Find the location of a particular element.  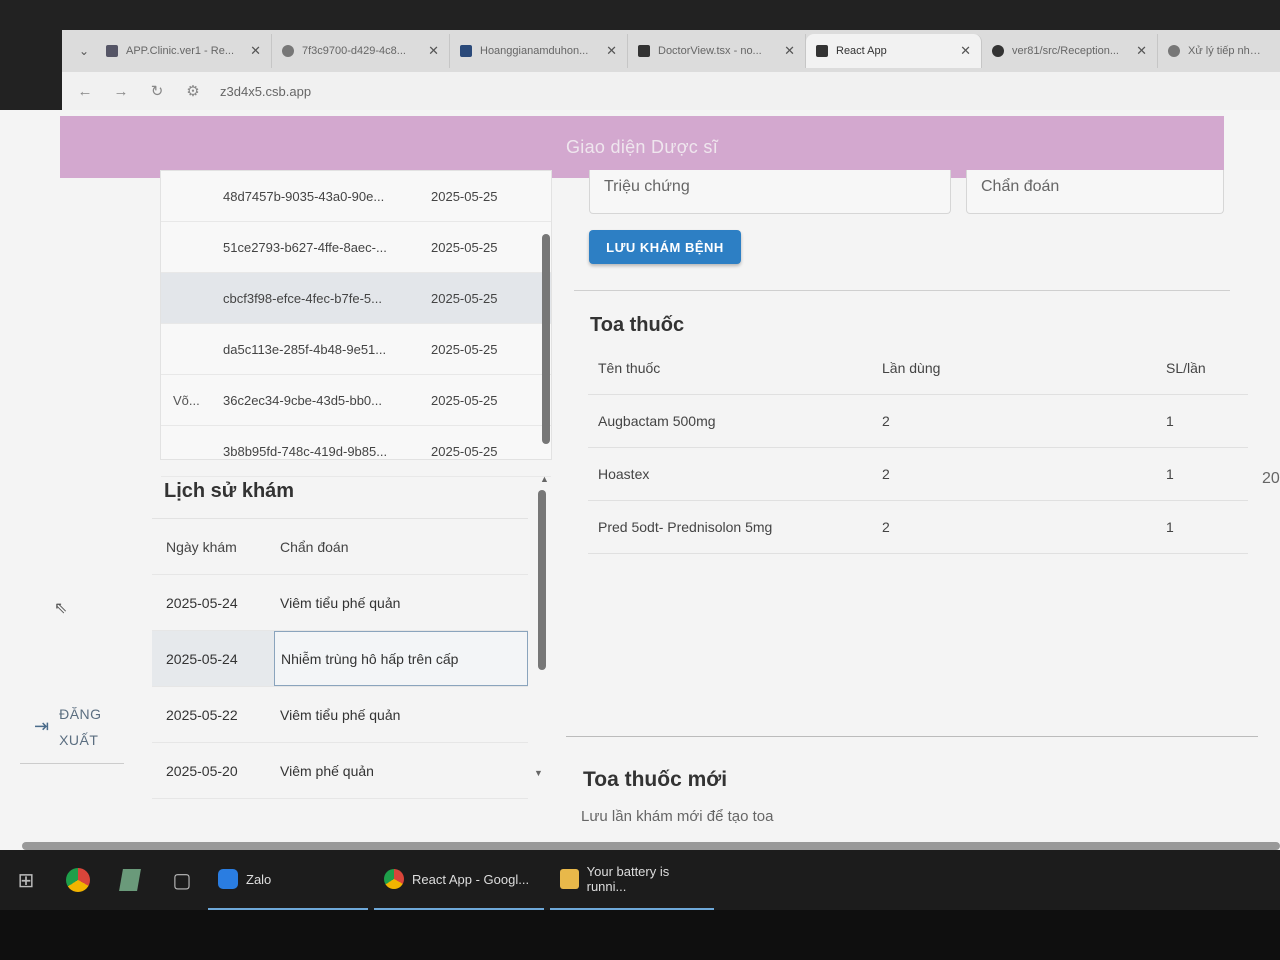

app-header: Giao diện Dược sĩ is located at coordinates (642, 147).